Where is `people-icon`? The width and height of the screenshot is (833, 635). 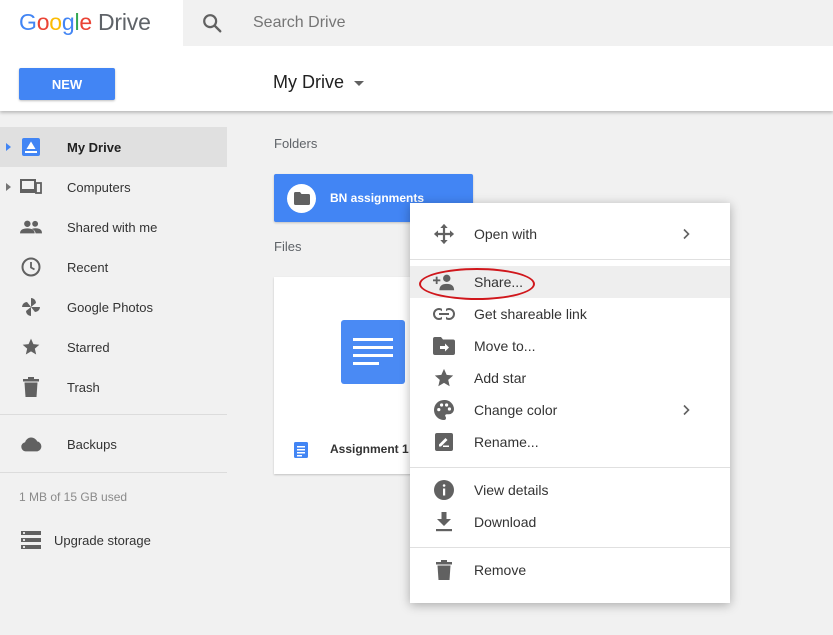
people-icon is located at coordinates (31, 227).